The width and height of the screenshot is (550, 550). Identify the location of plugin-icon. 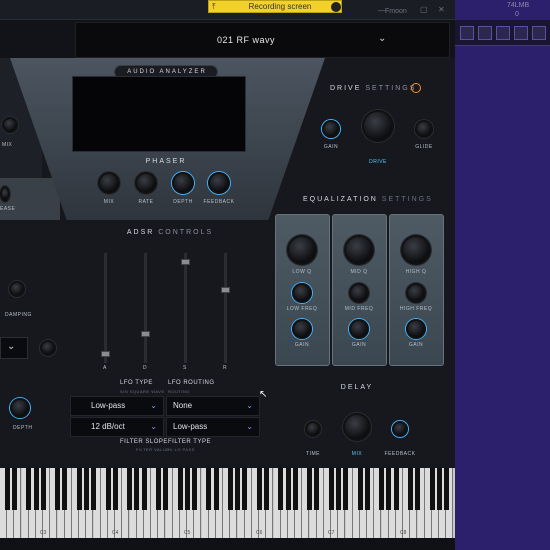
(503, 33).